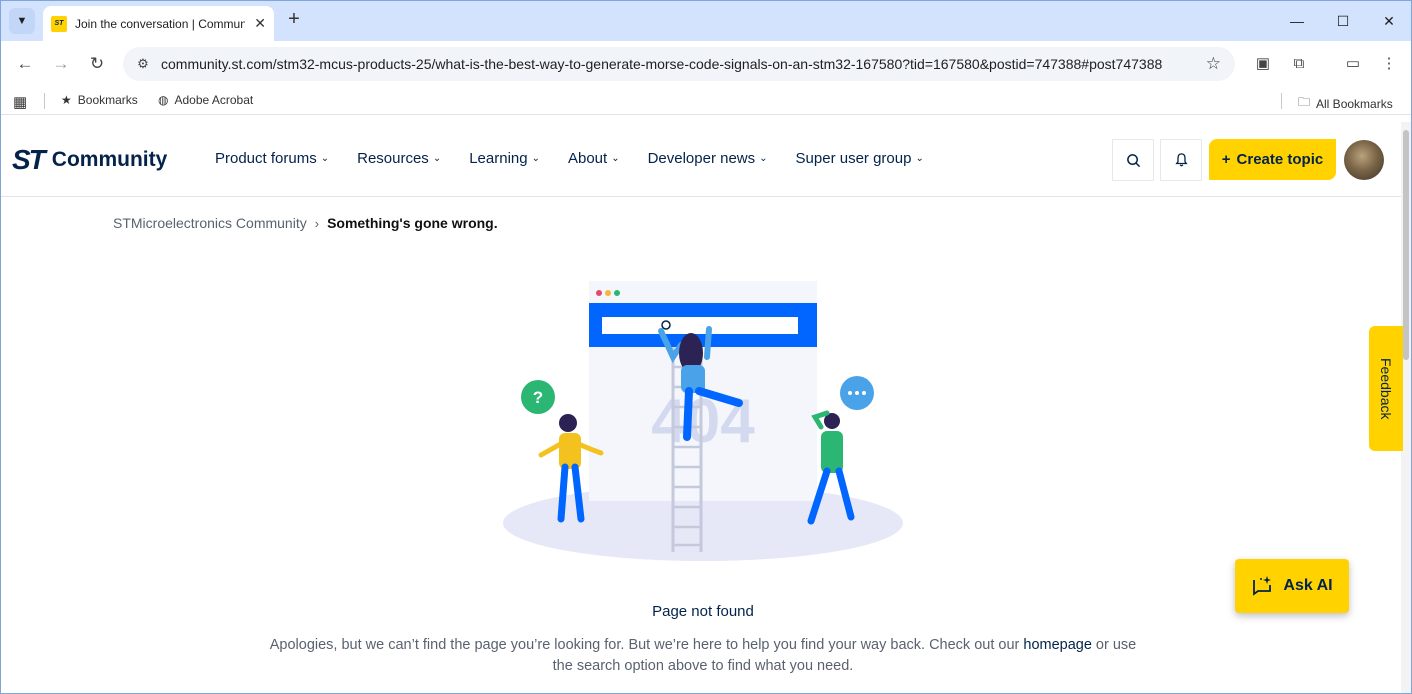 The height and width of the screenshot is (694, 1412). I want to click on profile-icon: ▭, so click(1353, 64).